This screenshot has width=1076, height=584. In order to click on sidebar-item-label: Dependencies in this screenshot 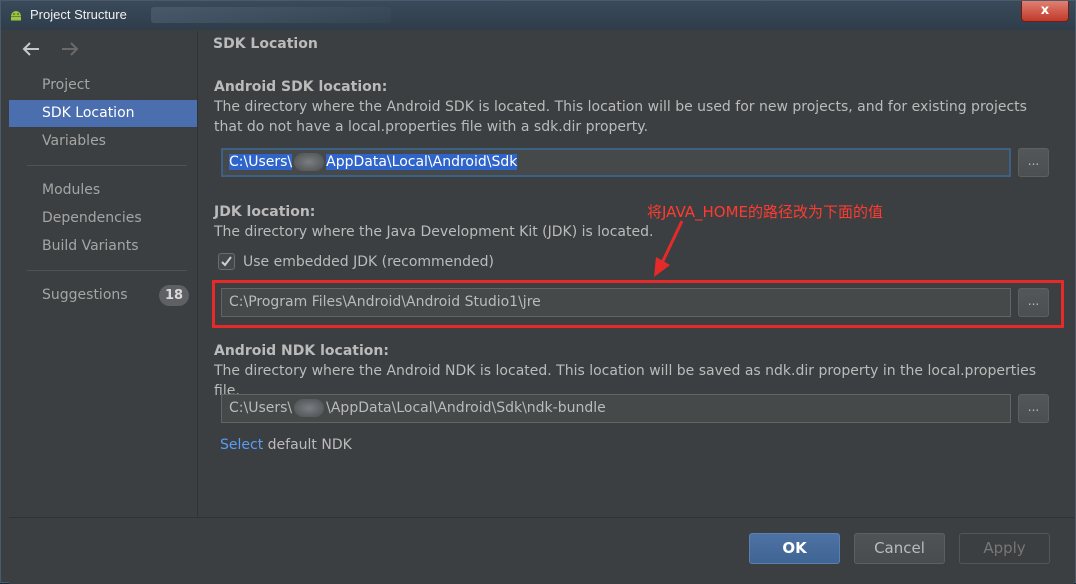, I will do `click(92, 218)`.